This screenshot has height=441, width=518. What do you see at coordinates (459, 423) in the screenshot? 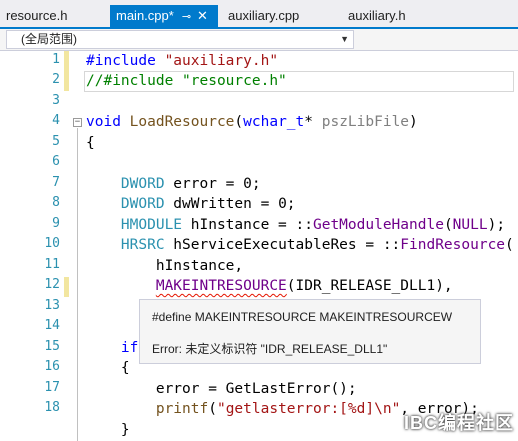
I see `watermark: IBC编程社区` at bounding box center [459, 423].